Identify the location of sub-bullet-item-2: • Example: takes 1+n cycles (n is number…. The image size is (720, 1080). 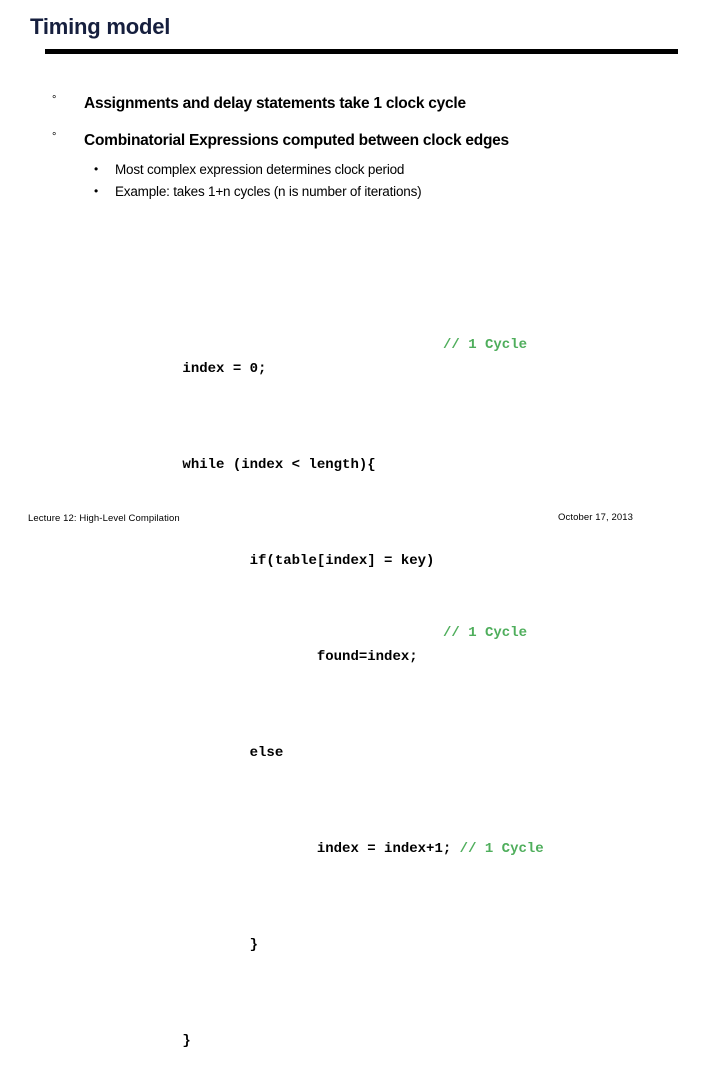
(360, 192).